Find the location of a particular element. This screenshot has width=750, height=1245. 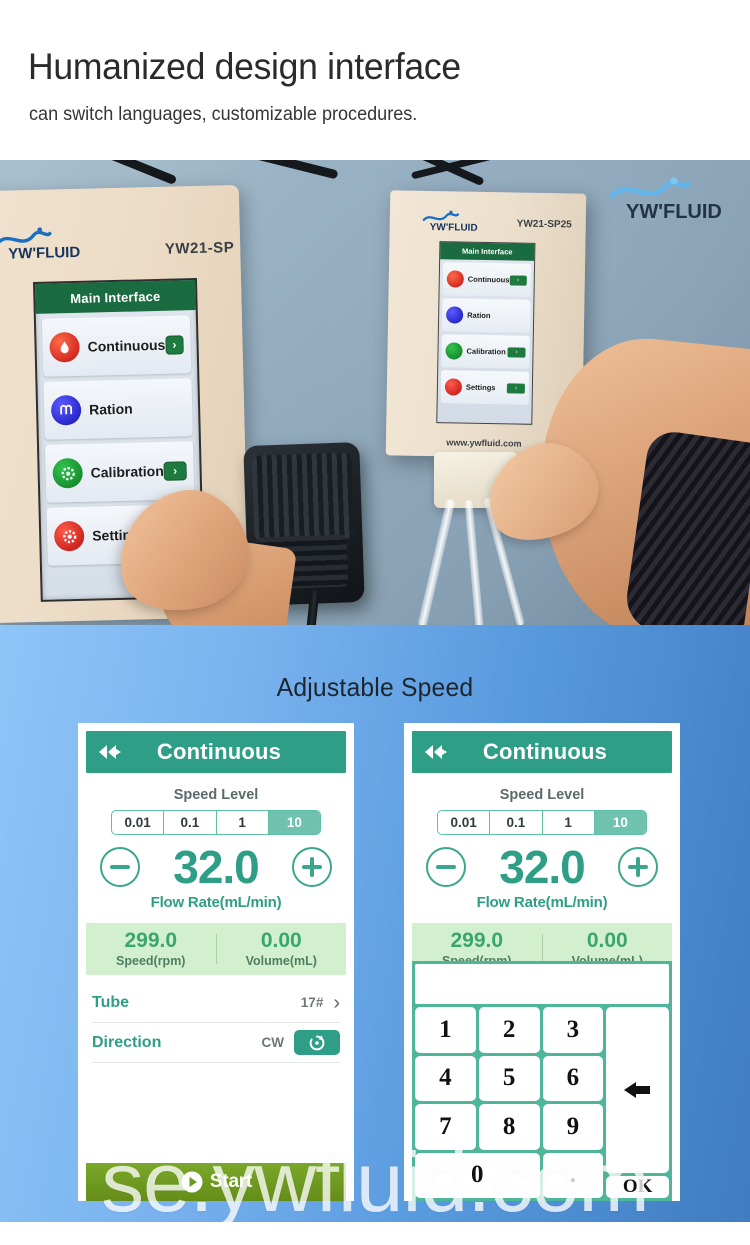

keypad-side-column: OK is located at coordinates (637, 1102).